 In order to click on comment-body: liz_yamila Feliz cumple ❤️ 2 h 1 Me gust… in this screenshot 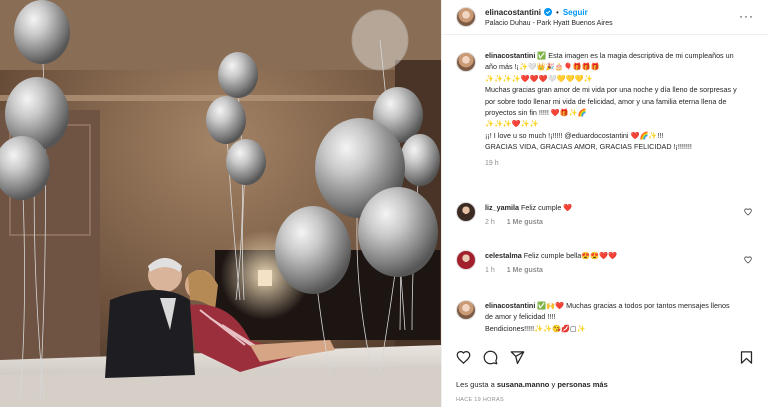, I will do `click(610, 214)`.